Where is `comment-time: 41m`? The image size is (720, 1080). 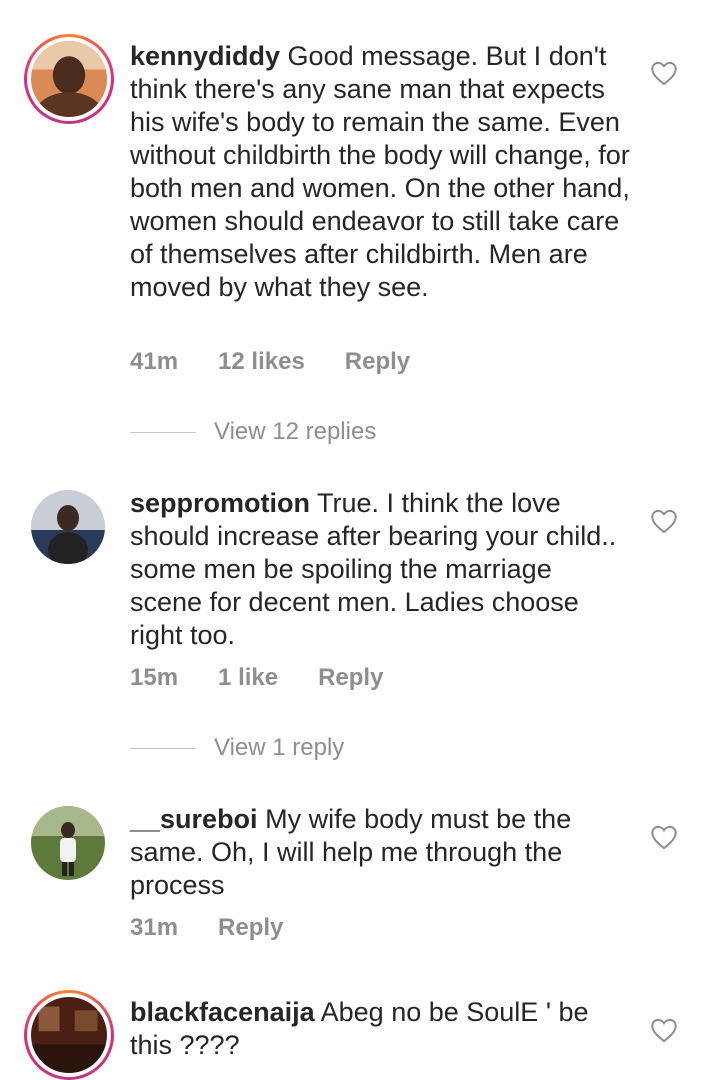 comment-time: 41m is located at coordinates (154, 361).